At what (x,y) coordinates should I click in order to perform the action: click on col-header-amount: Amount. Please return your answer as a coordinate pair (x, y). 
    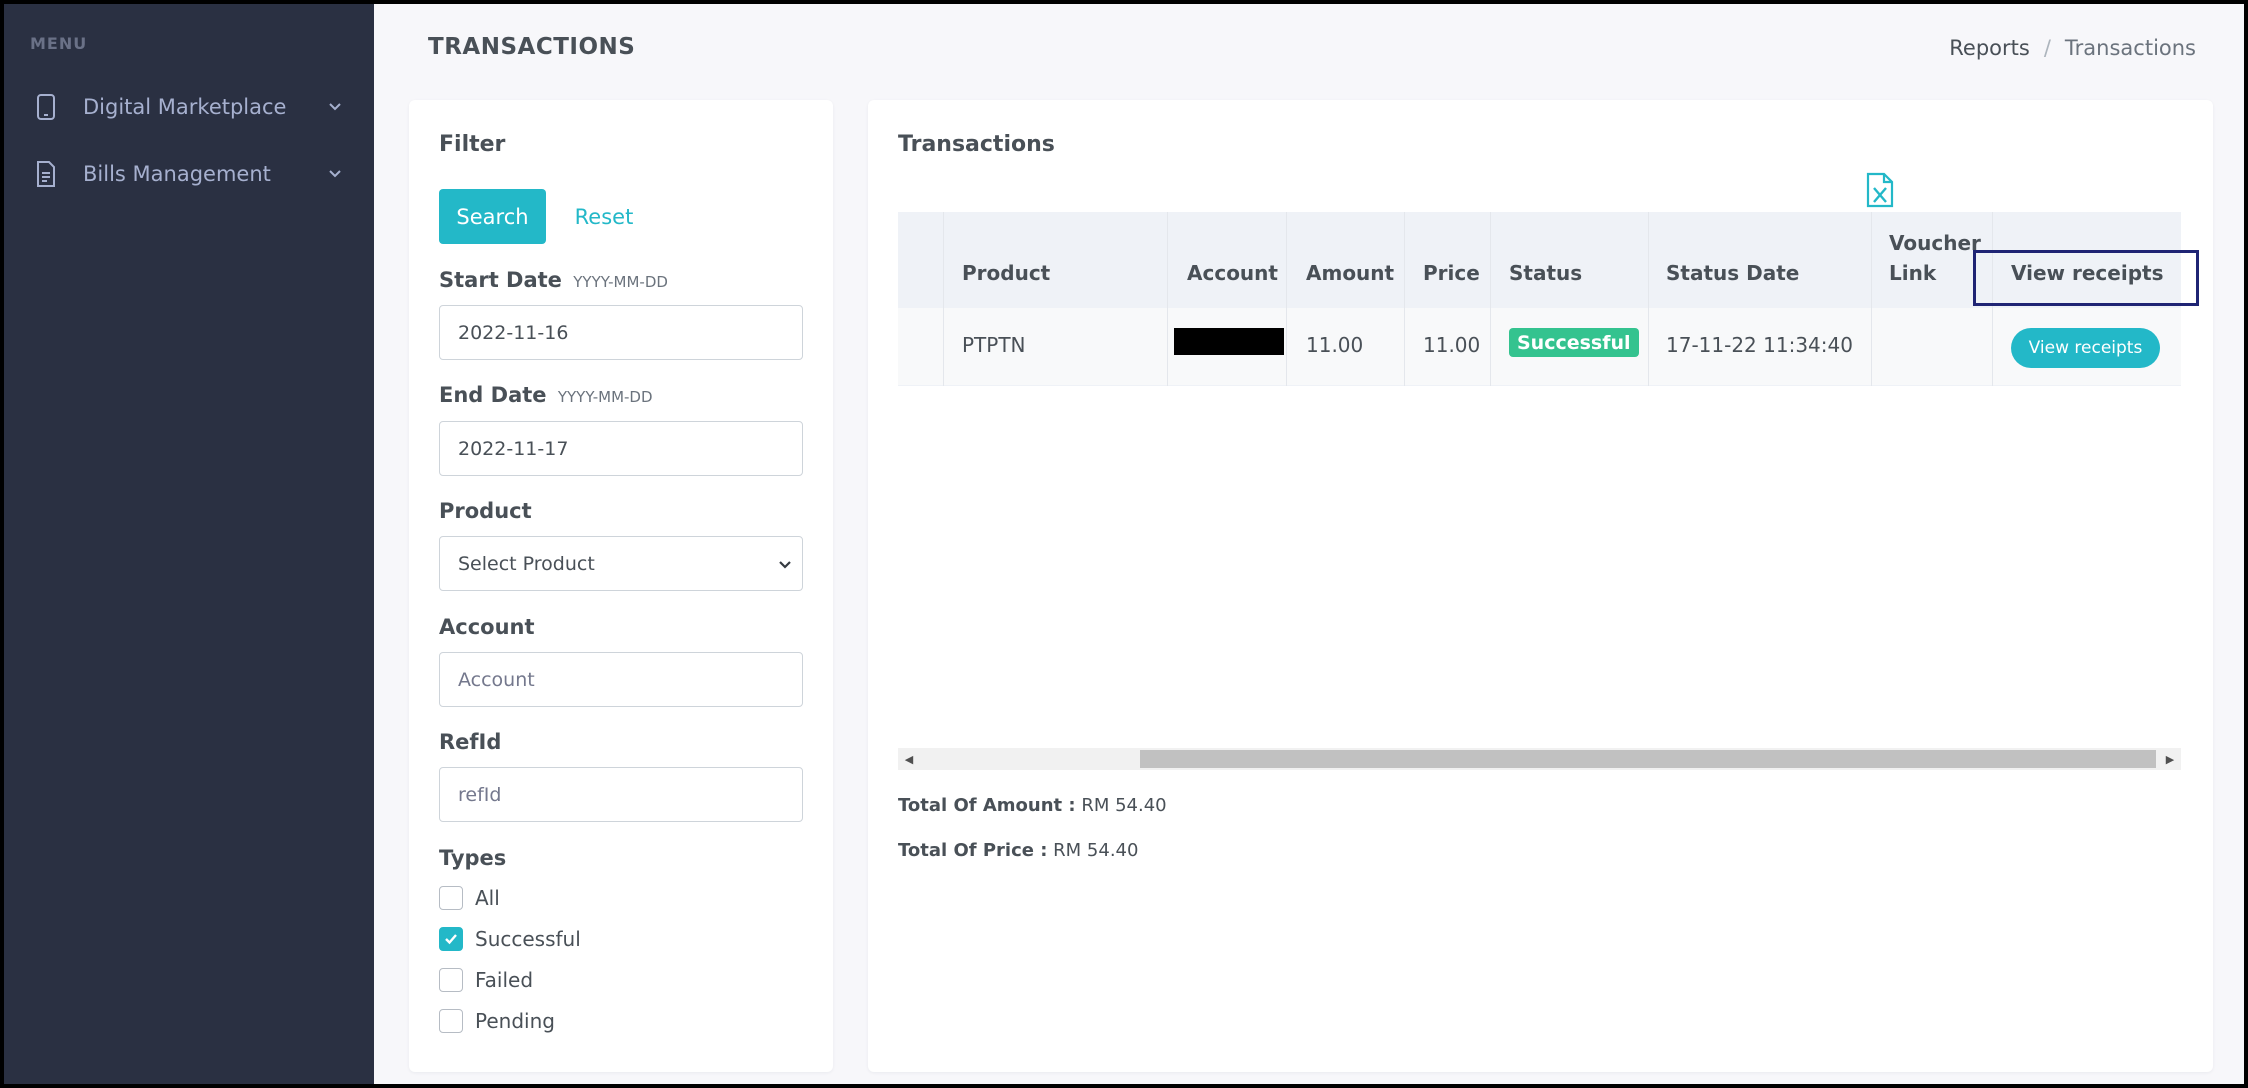
    Looking at the image, I should click on (1350, 273).